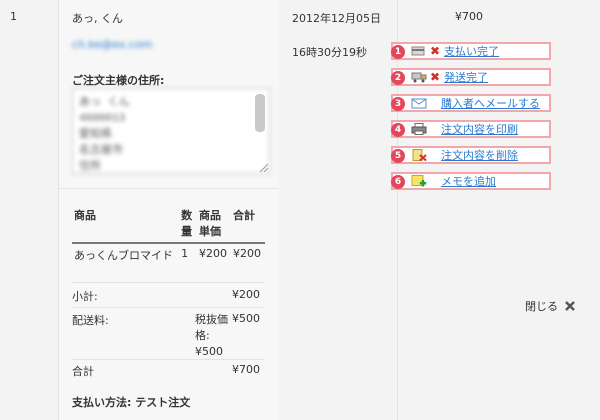 The image size is (600, 420). Describe the element at coordinates (246, 294) in the screenshot. I see `subtotal-value: ¥200` at that location.